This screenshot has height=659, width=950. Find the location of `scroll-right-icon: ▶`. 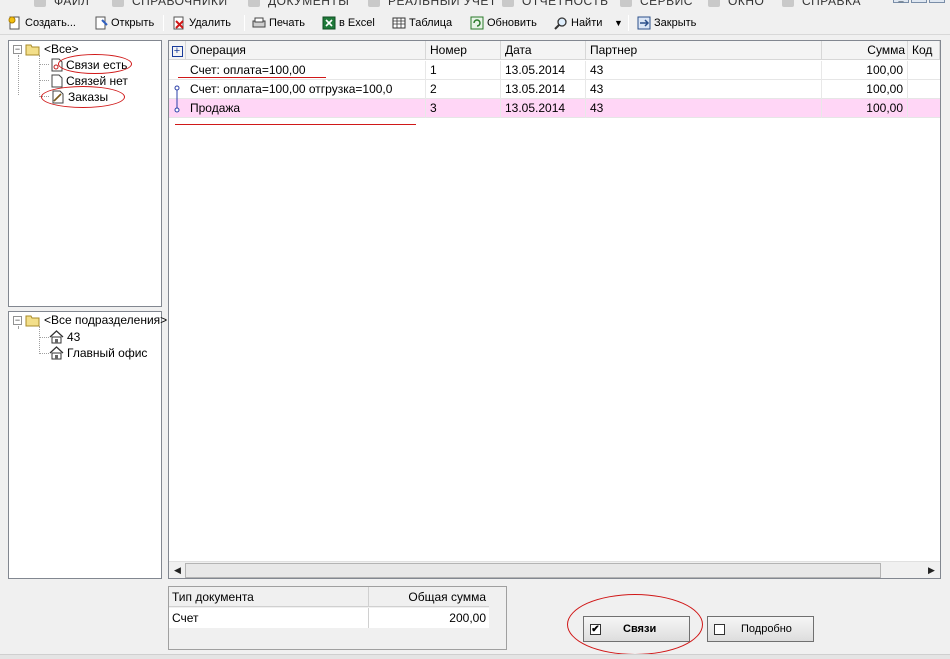

scroll-right-icon: ▶ is located at coordinates (931, 570).